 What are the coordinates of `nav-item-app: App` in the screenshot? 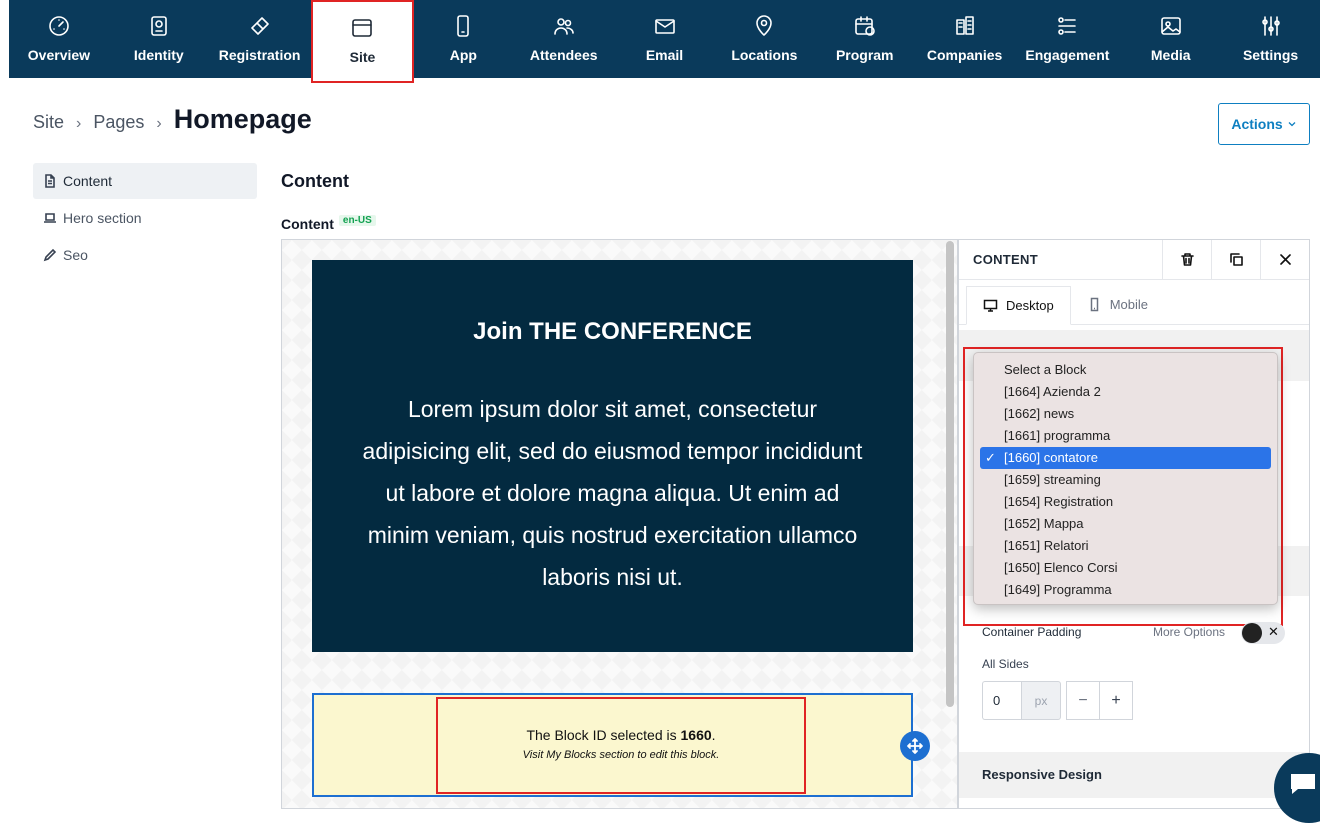 It's located at (463, 39).